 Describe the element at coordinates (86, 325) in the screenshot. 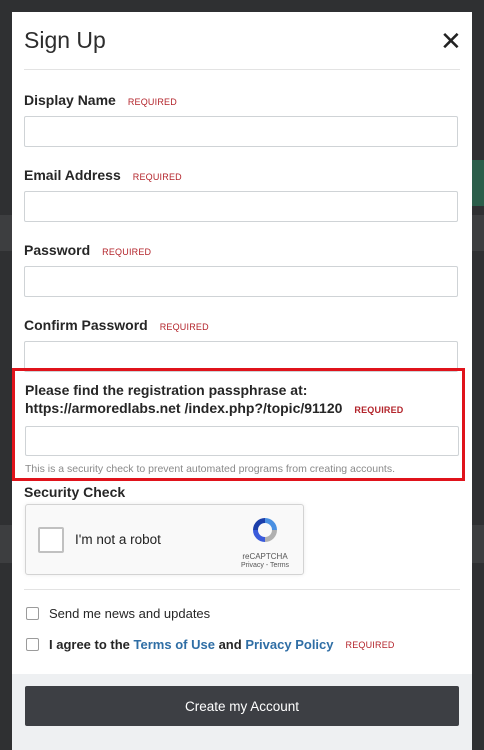

I see `field-label: Confirm Password` at that location.